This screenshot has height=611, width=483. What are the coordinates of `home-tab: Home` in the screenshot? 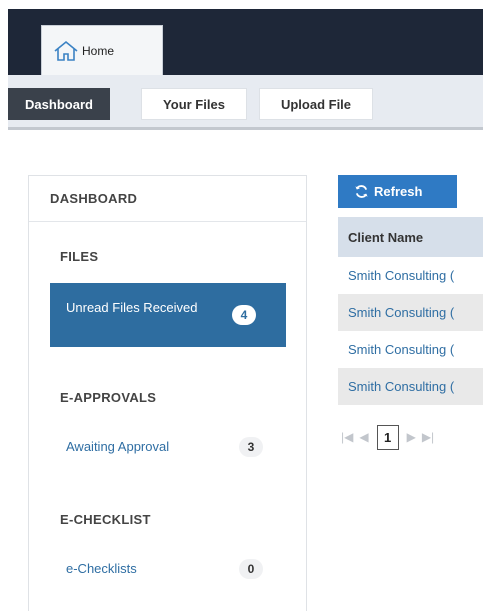 It's located at (102, 50).